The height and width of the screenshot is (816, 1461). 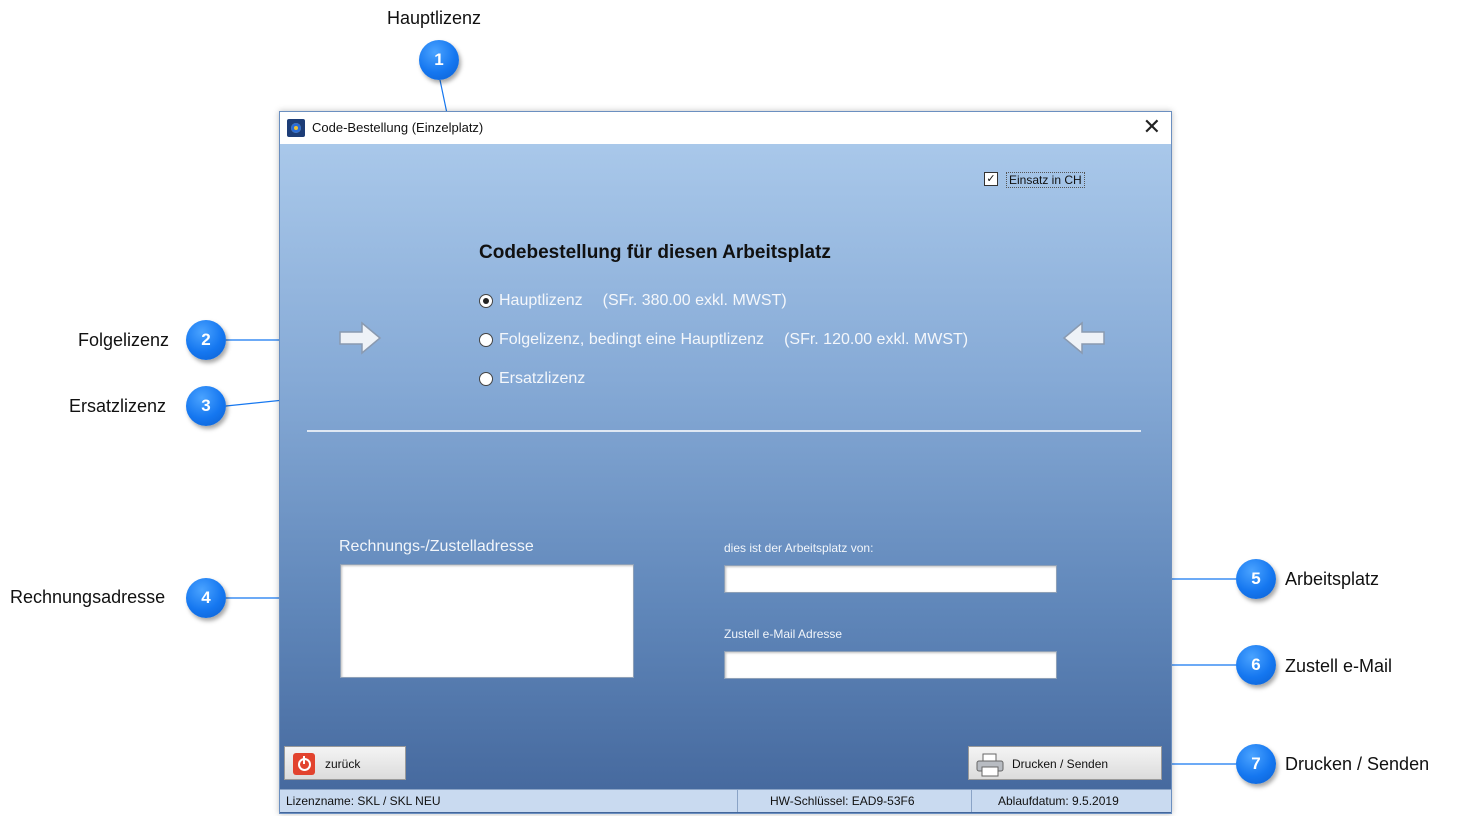 I want to click on status-hw-key: HW-Schlüssel: EAD9-53F6, so click(x=855, y=801).